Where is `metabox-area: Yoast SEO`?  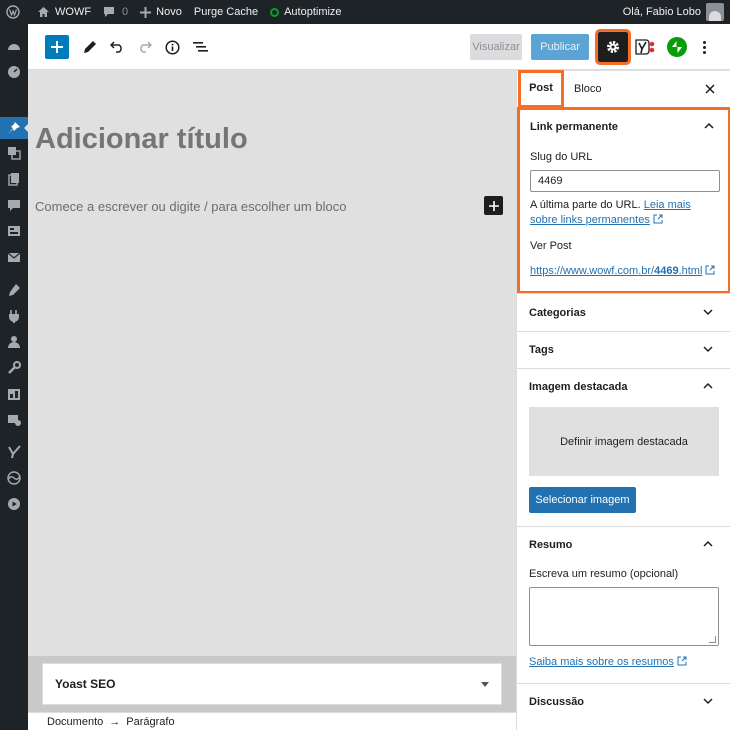
metabox-area: Yoast SEO is located at coordinates (272, 684).